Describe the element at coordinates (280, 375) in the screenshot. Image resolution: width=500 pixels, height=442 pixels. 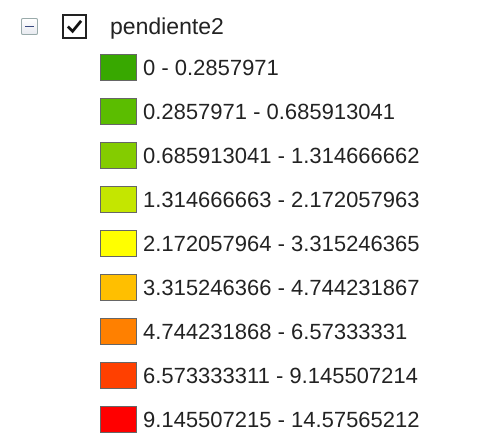
I see `class-label: 6.573333311 - 9.145507214` at that location.